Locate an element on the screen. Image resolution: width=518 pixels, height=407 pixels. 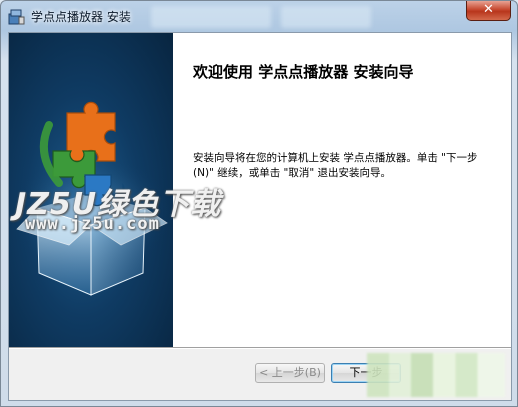
welcome-heading: 欢迎使用 学点点播放器 安装向导 is located at coordinates (303, 72).